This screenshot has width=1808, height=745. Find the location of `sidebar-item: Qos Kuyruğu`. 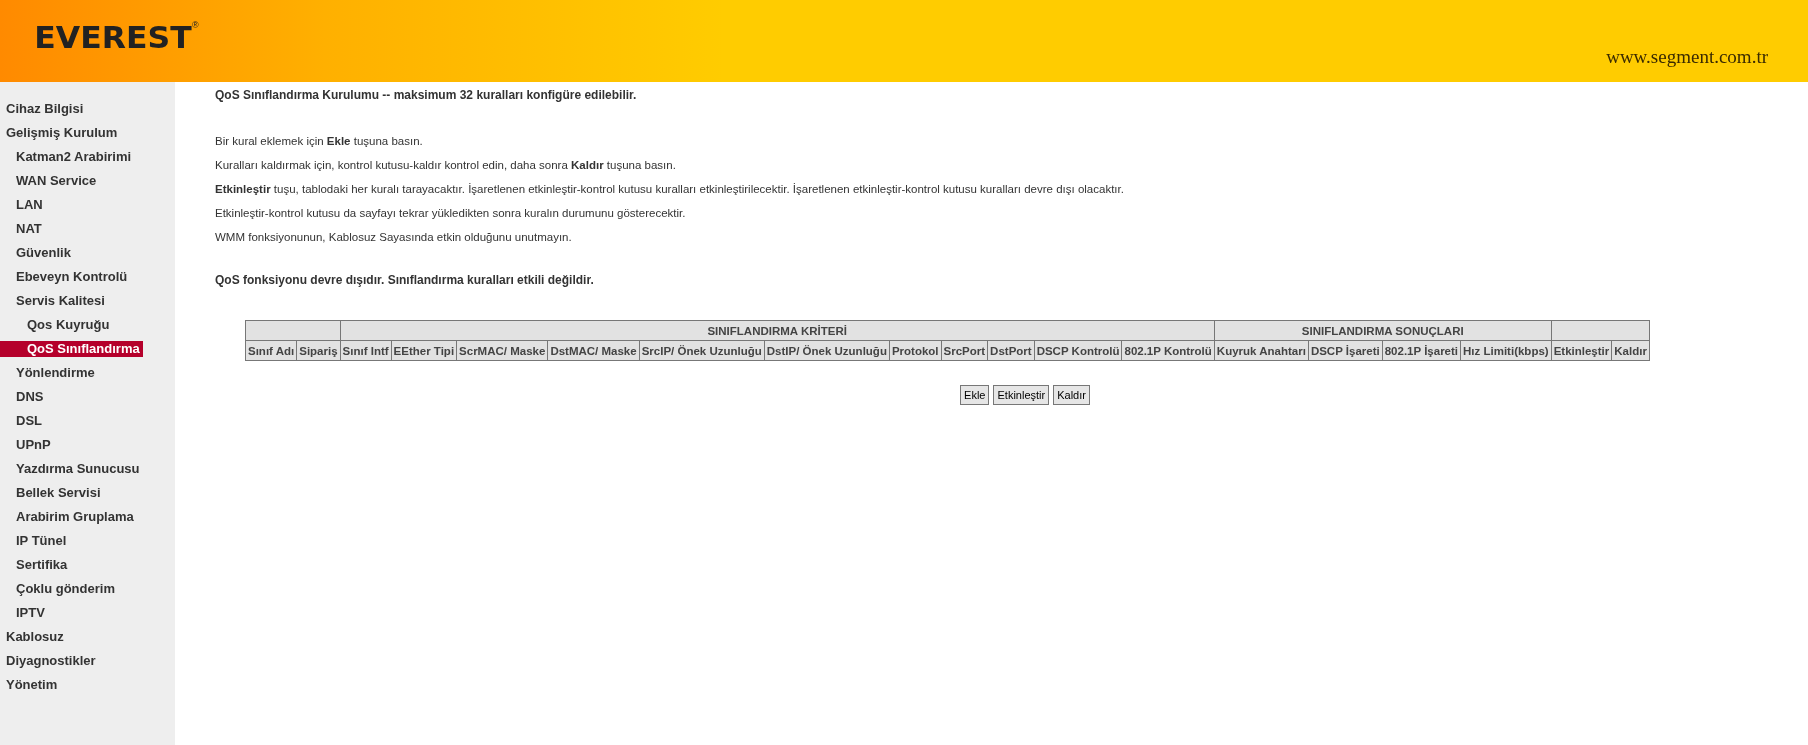

sidebar-item: Qos Kuyruğu is located at coordinates (55, 325).